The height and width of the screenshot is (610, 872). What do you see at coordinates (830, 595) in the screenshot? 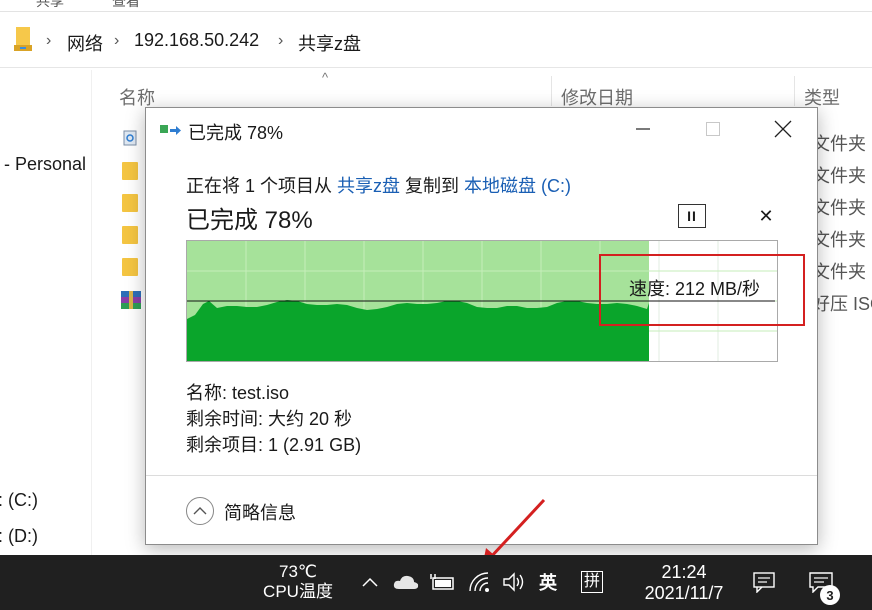
I see `notification-count-badge: 3` at bounding box center [830, 595].